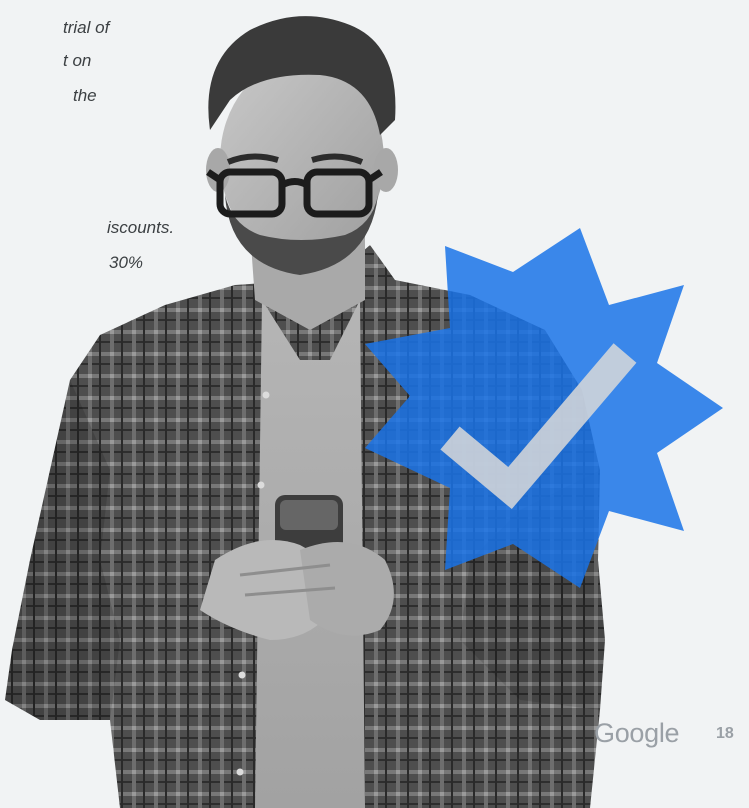 The image size is (749, 808). Describe the element at coordinates (725, 733) in the screenshot. I see `page-number: 18` at that location.